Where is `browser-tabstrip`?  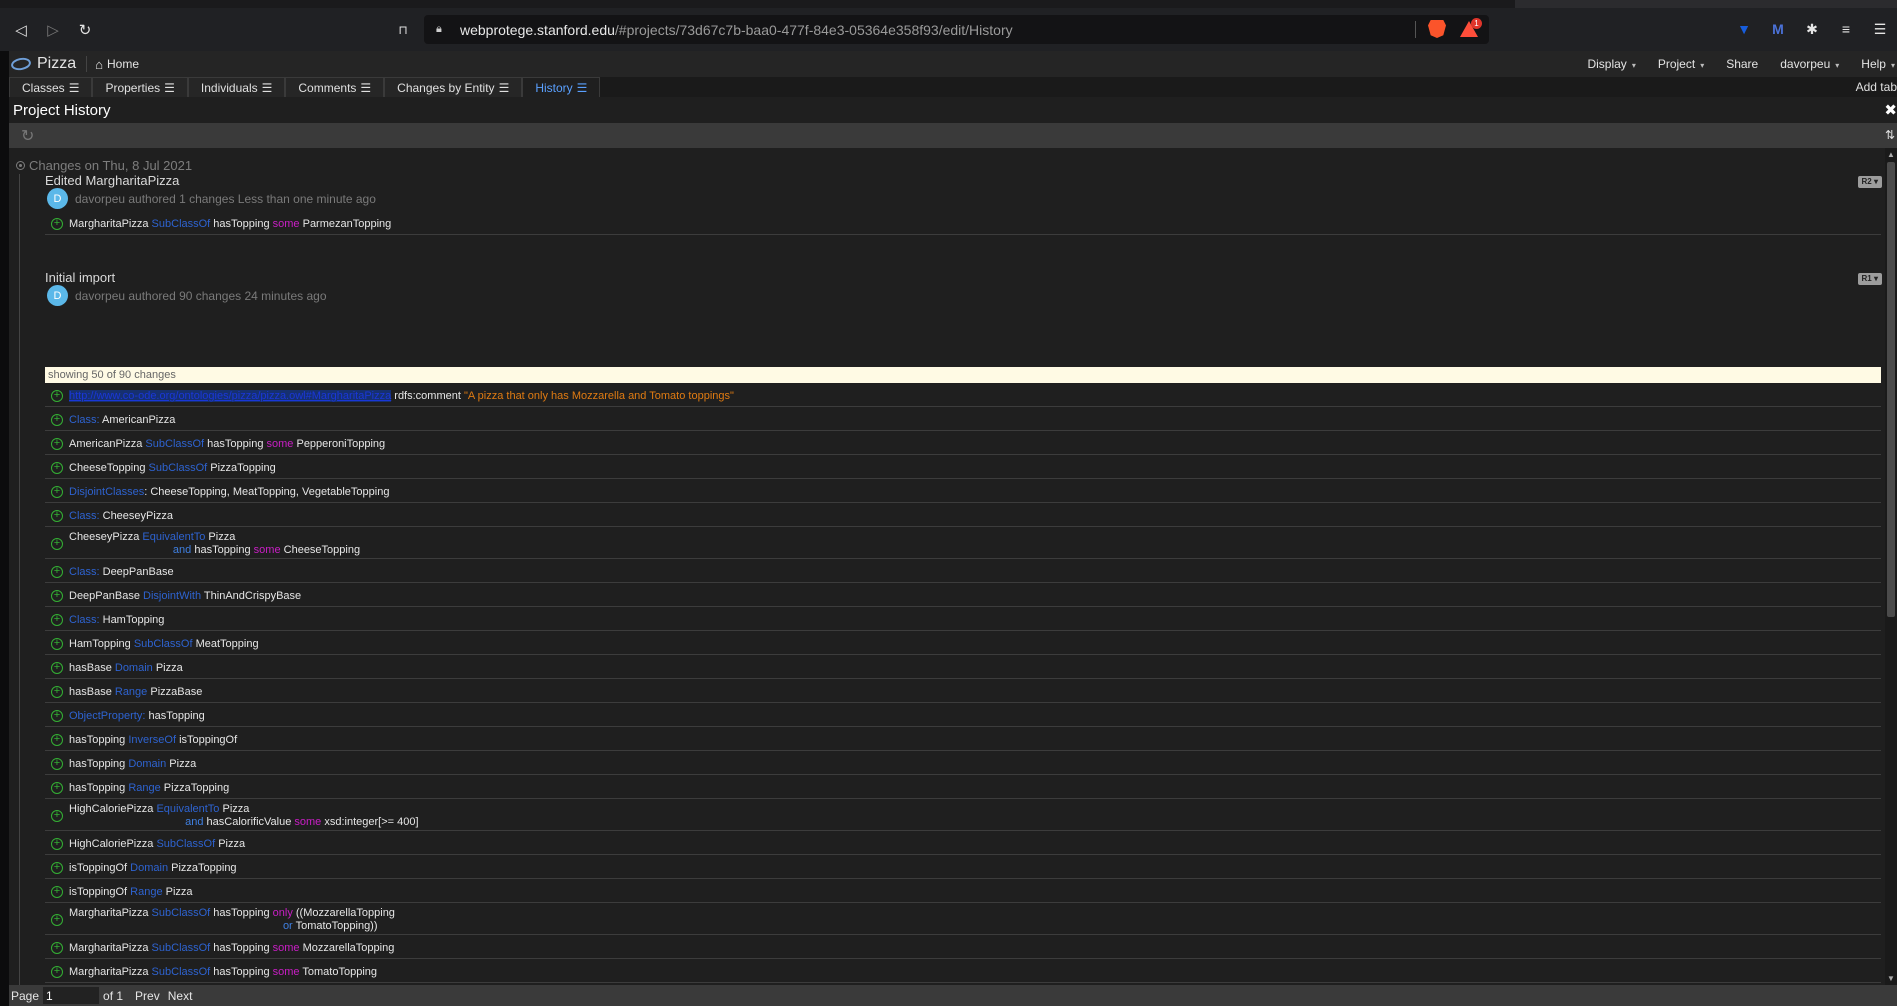
browser-tabstrip is located at coordinates (948, 4).